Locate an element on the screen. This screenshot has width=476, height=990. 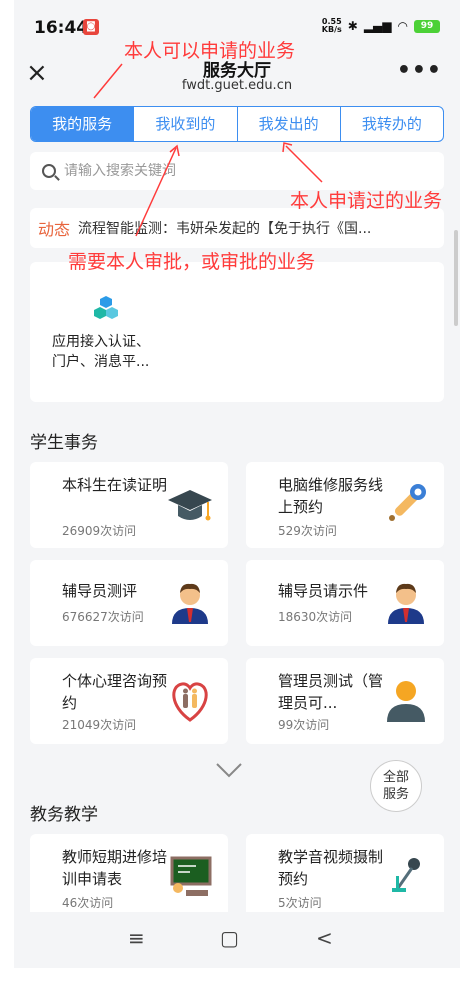
service-card-title: 辅导员测评 is located at coordinates (100, 591).